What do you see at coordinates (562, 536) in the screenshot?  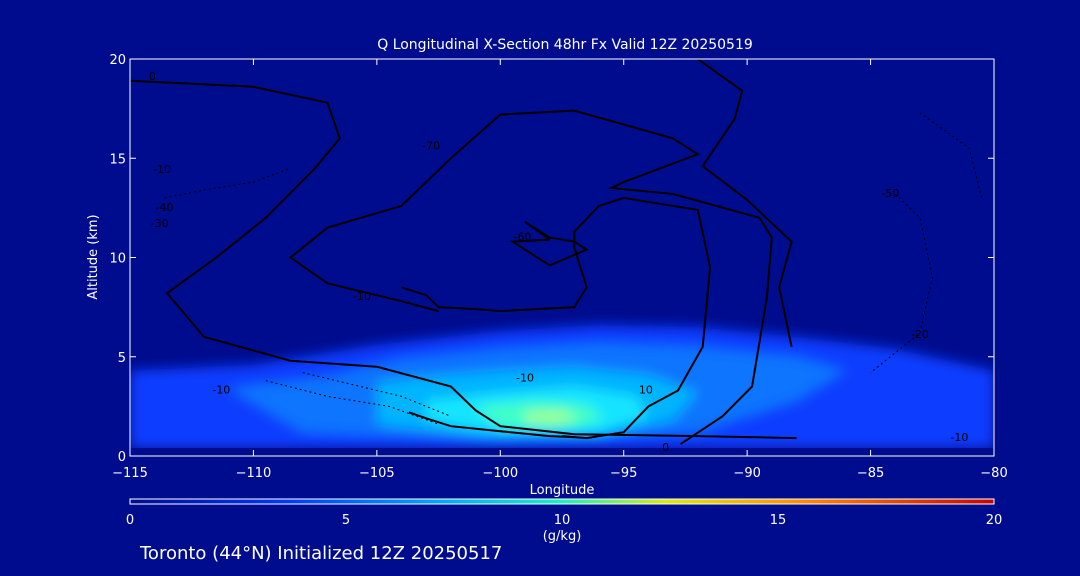 I see `colorbar-label: (g/kg)` at bounding box center [562, 536].